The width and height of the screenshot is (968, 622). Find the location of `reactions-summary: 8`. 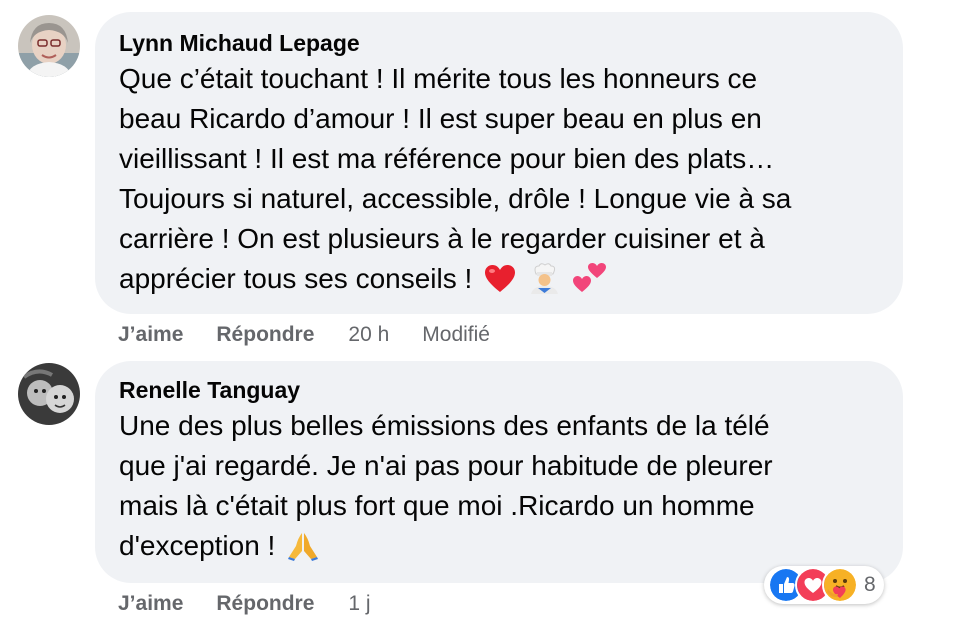

reactions-summary: 8 is located at coordinates (824, 585).